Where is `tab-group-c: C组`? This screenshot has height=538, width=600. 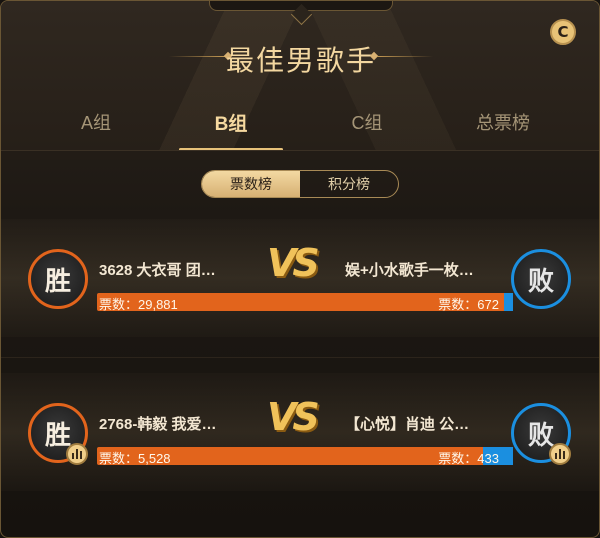
tab-group-c: C组 is located at coordinates (367, 122).